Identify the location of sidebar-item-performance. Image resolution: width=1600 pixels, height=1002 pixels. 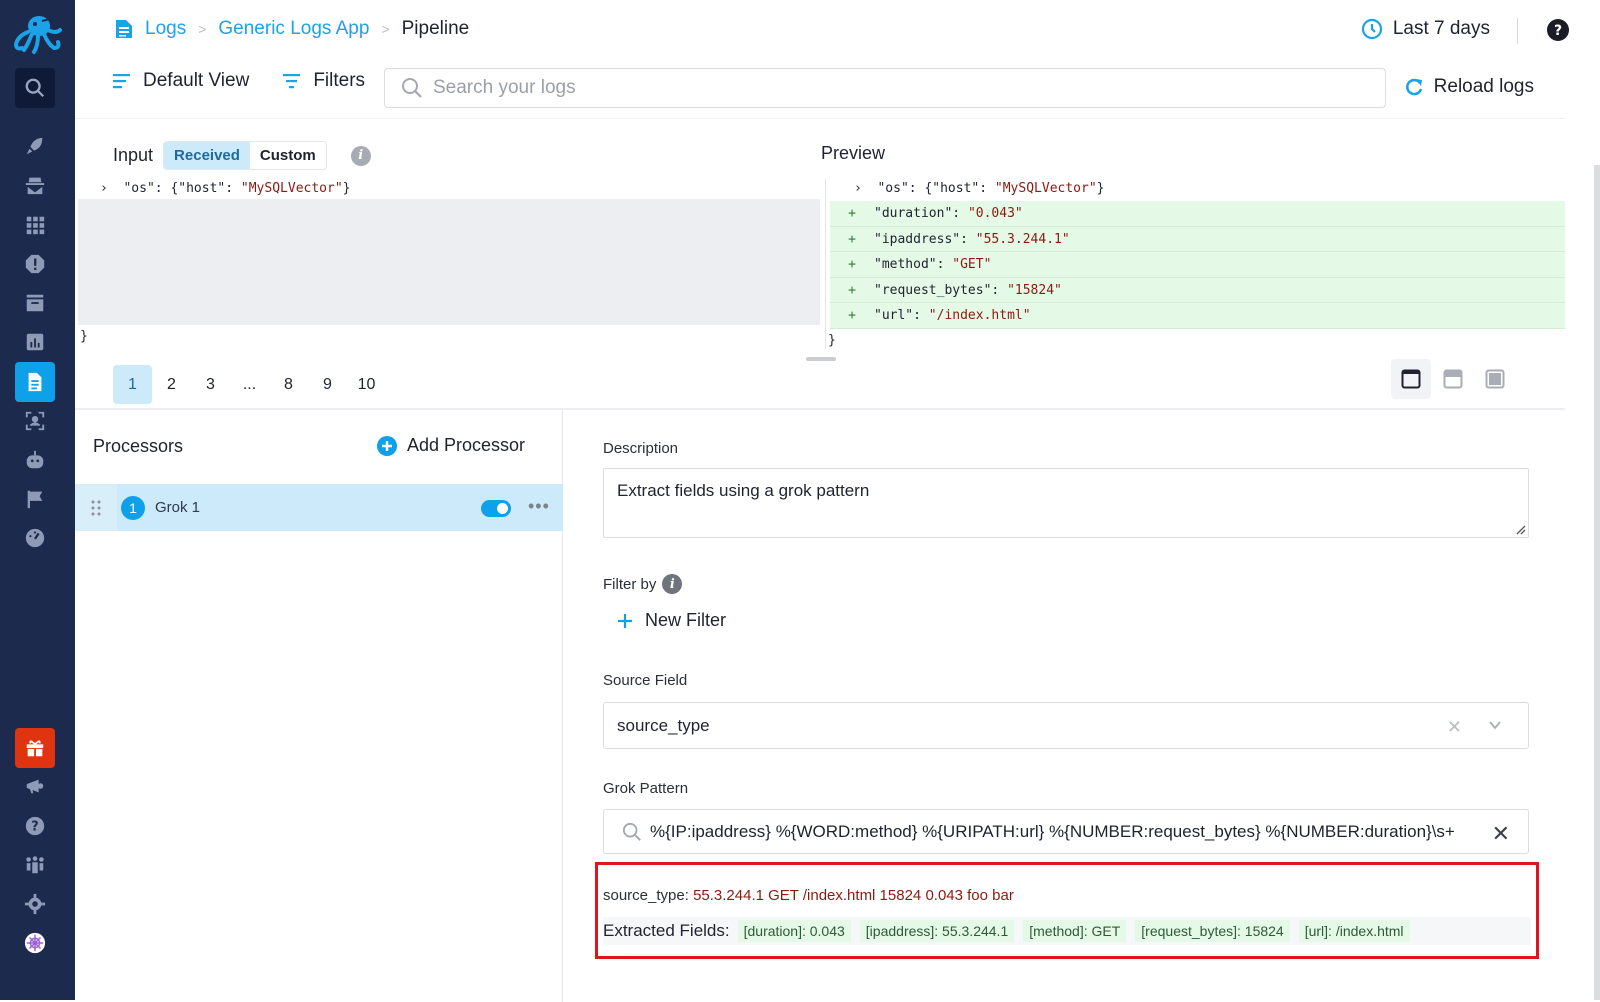
(35, 538).